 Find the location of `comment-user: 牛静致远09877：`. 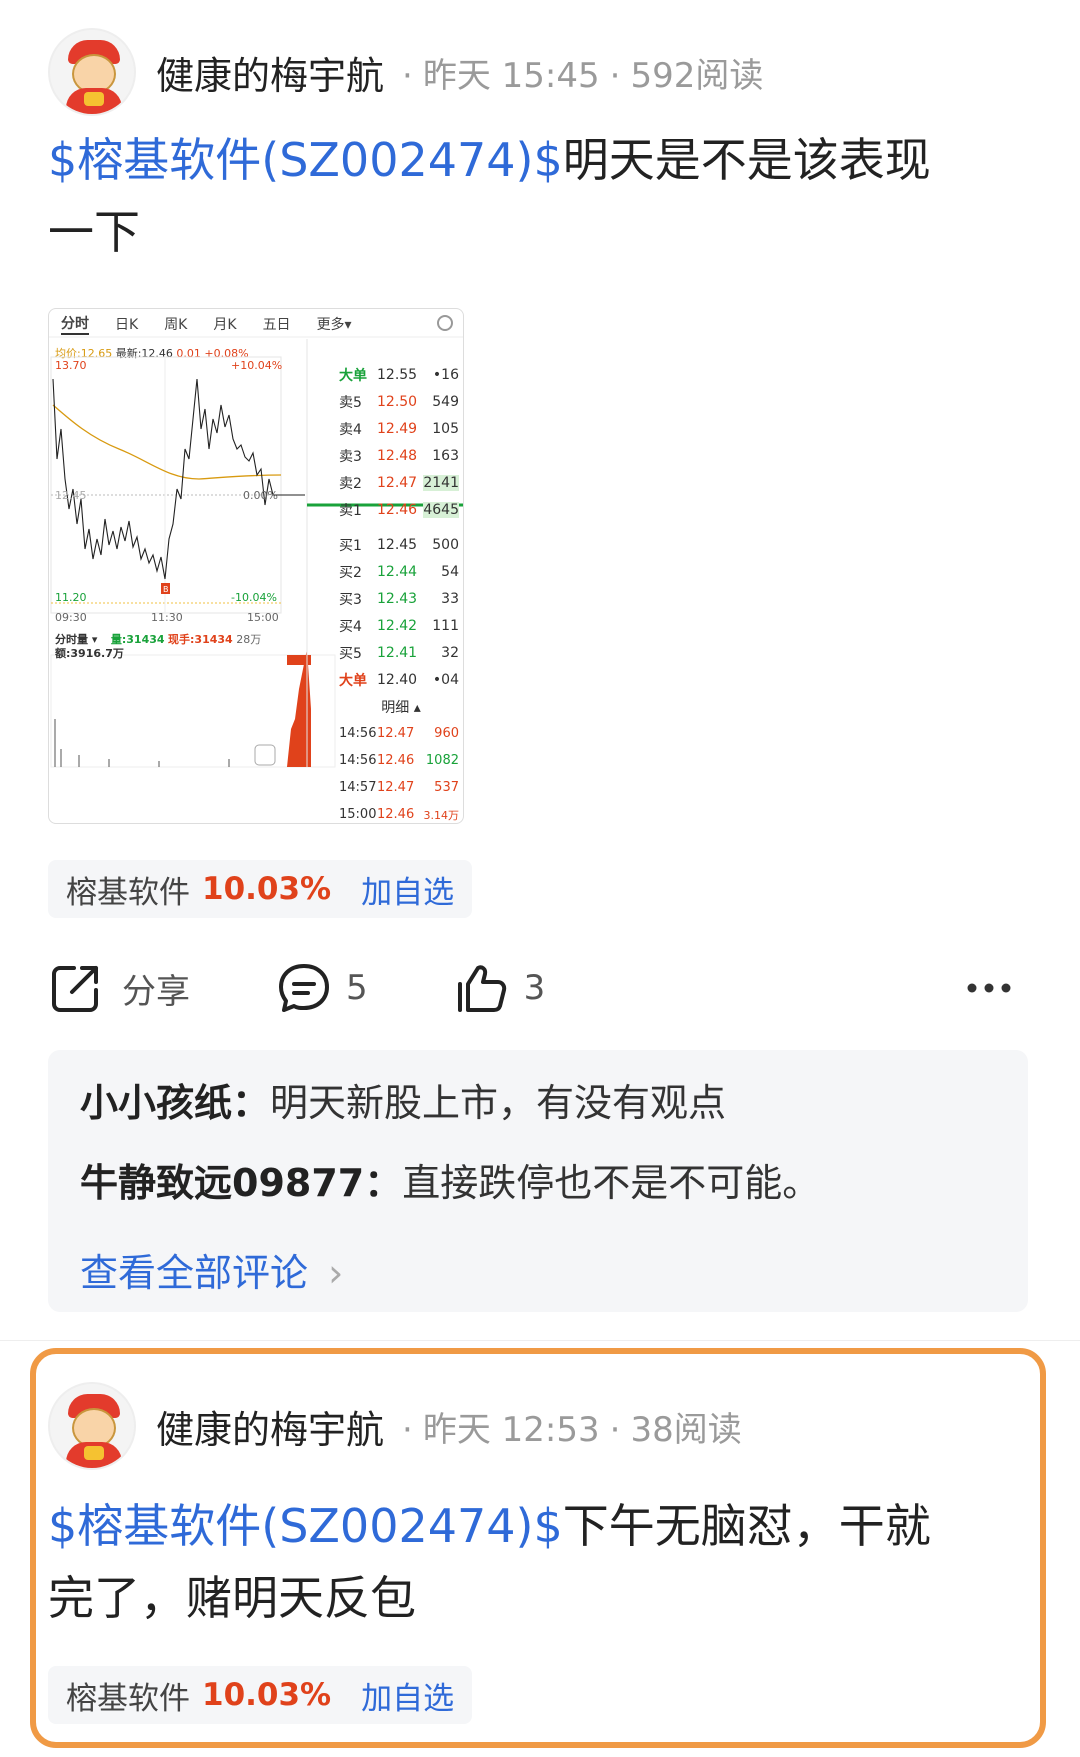

comment-user: 牛静致远09877： is located at coordinates (241, 1183).